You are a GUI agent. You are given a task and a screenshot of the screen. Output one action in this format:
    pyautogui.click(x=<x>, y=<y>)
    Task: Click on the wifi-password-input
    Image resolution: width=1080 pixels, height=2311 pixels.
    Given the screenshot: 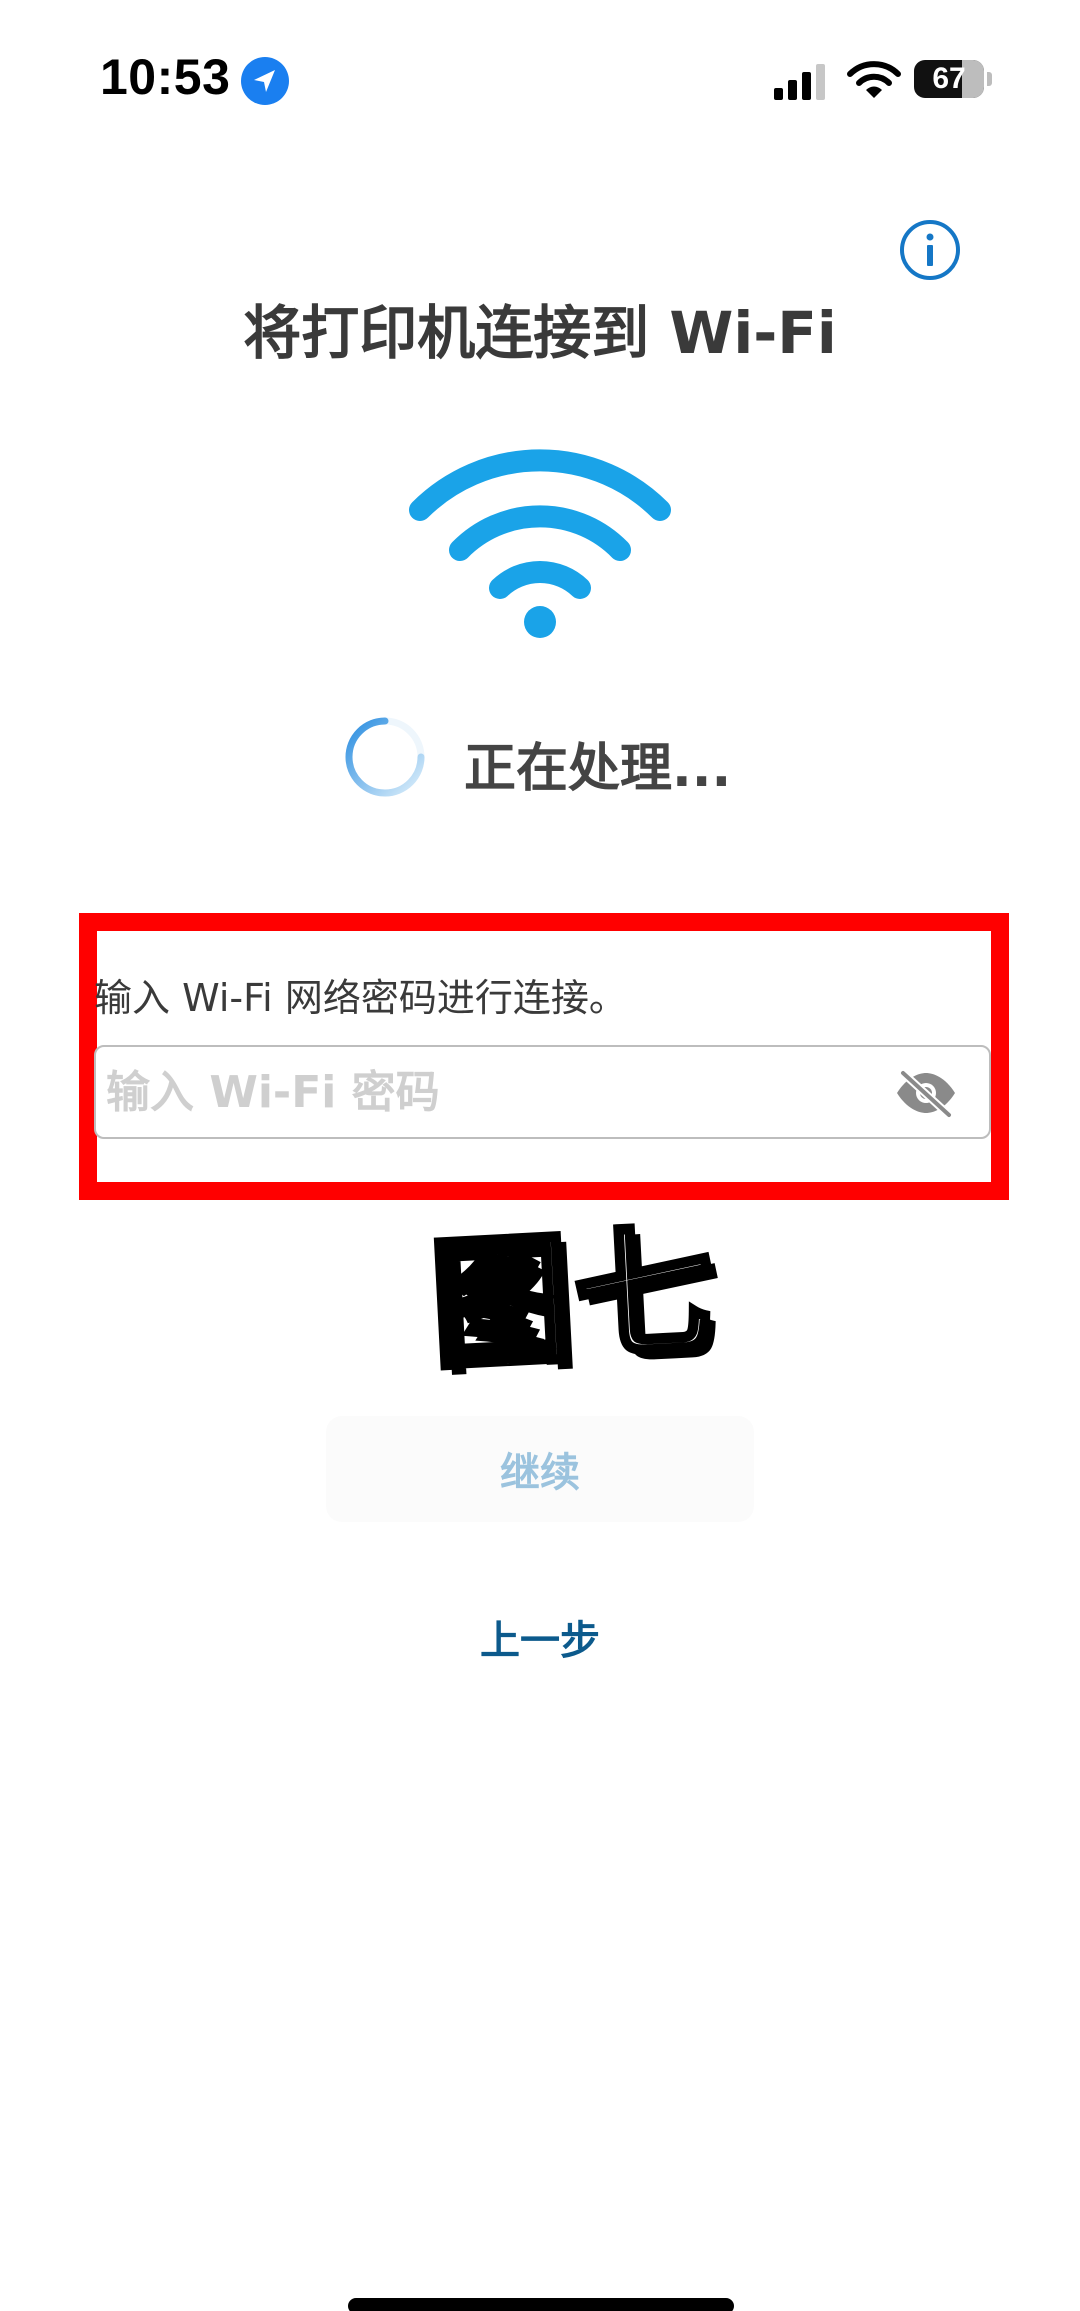 What is the action you would take?
    pyautogui.click(x=496, y=1092)
    